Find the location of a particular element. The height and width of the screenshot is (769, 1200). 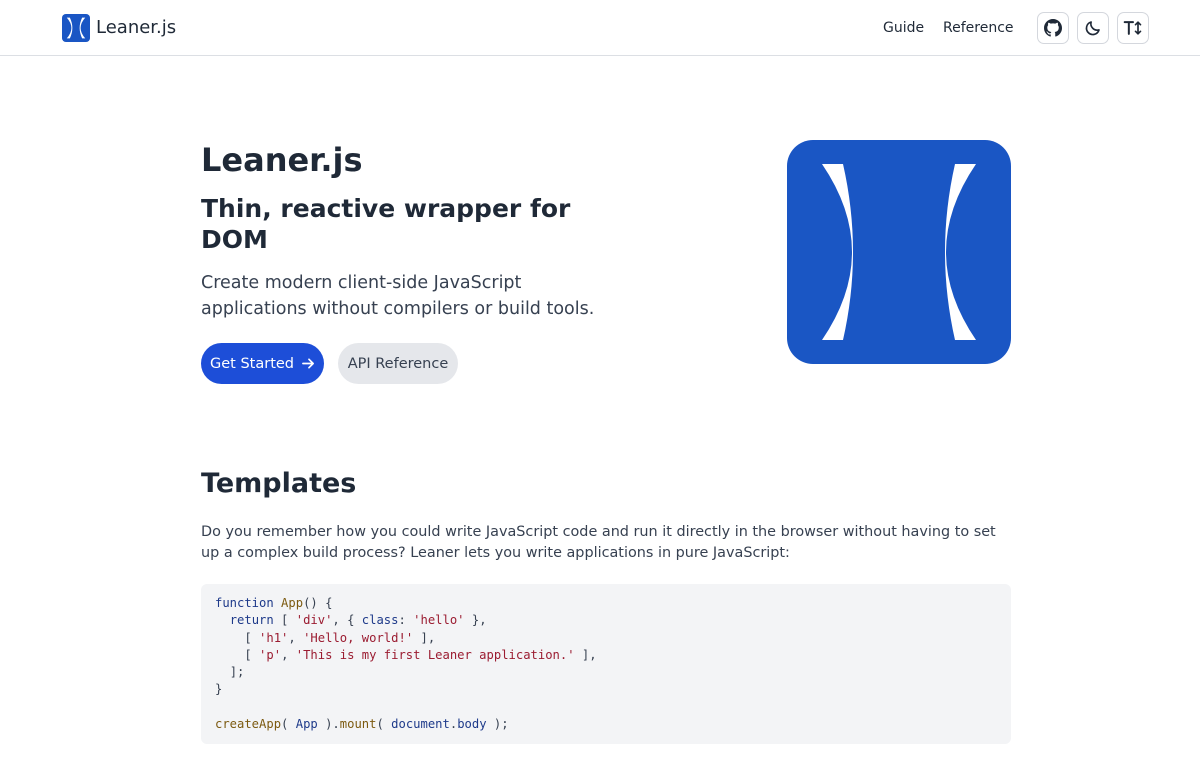

font-size-button is located at coordinates (1133, 28).